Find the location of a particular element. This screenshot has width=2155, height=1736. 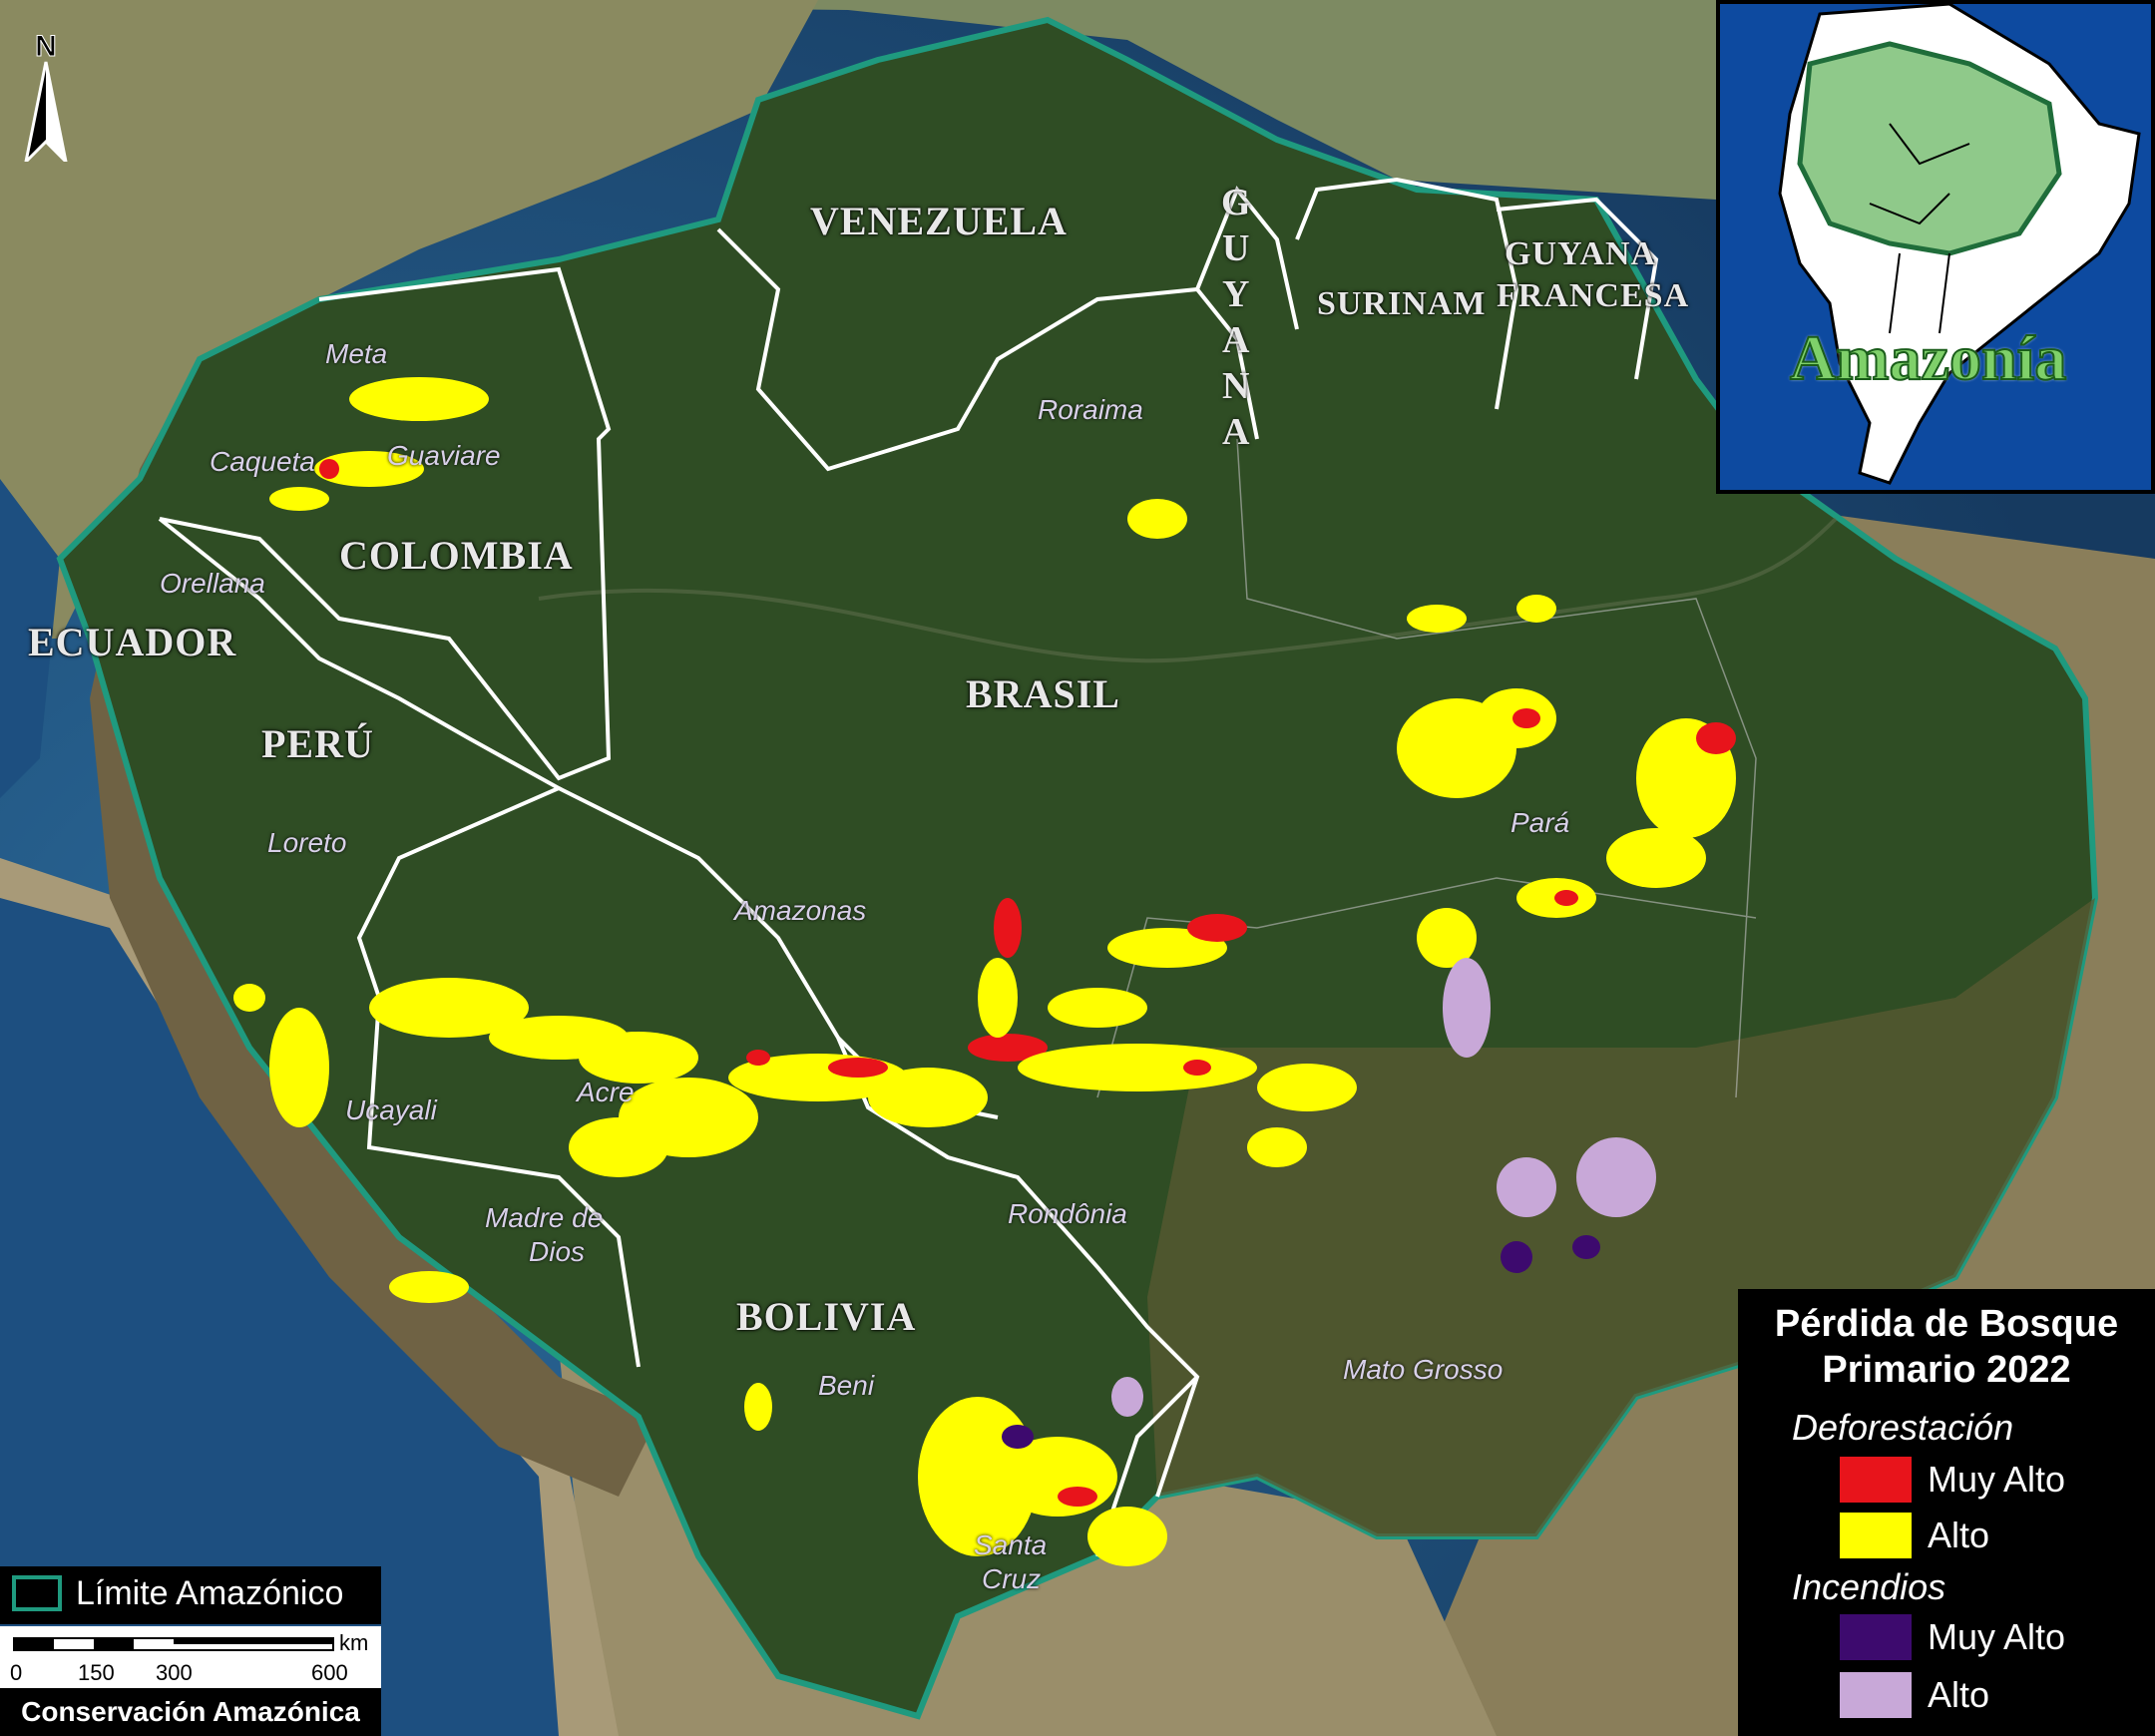

country-label-guyana-francesa-2: FRANCESA is located at coordinates (1593, 295).